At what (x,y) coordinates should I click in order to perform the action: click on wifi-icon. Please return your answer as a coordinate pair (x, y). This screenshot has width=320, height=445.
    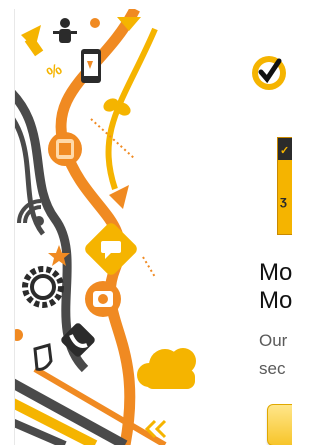
    Looking at the image, I should click on (30, 212).